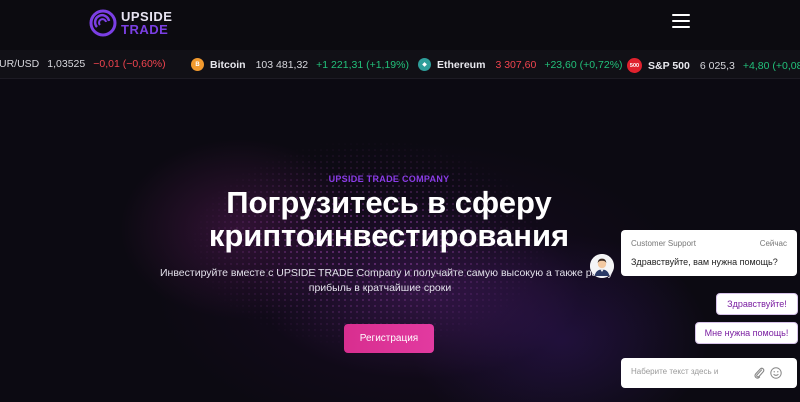 The image size is (800, 402). Describe the element at coordinates (516, 64) in the screenshot. I see `ticker-price: 3 307,60` at that location.